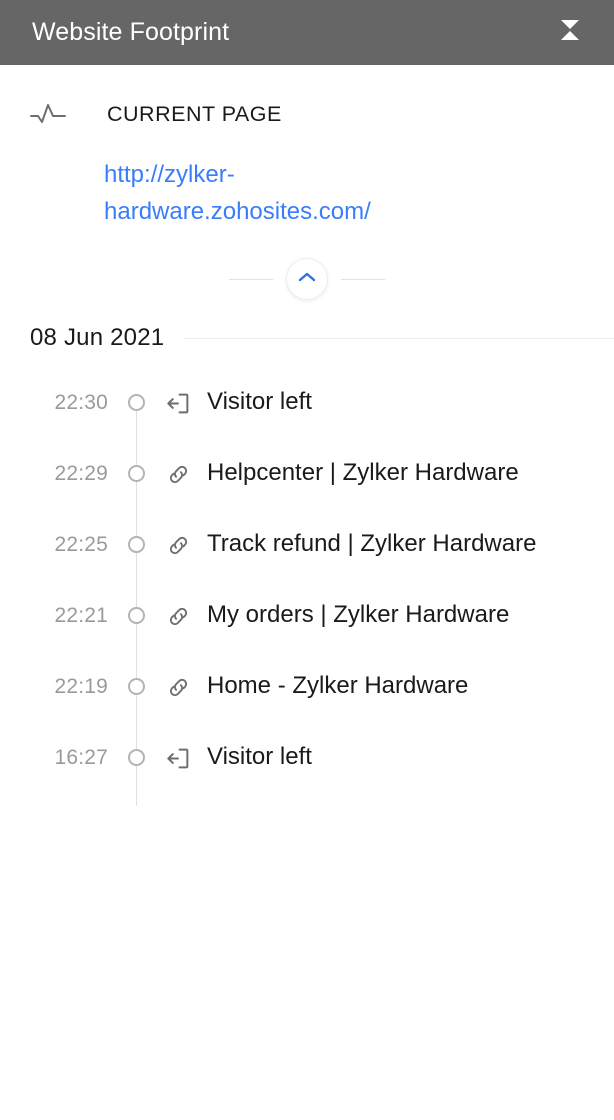 The width and height of the screenshot is (614, 1120). Describe the element at coordinates (97, 337) in the screenshot. I see `timeline-date-label: 08 Jun 2021` at that location.